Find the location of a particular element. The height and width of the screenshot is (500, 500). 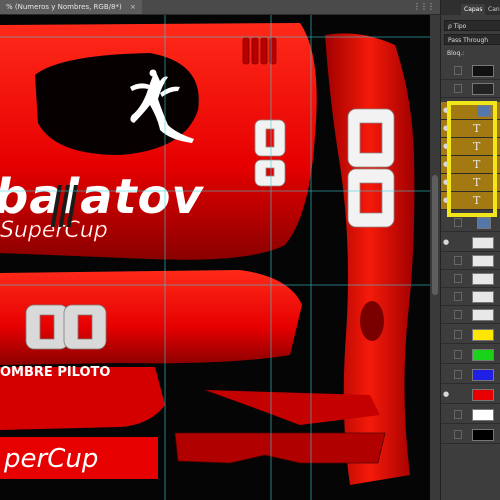

tab-channels: Canal is located at coordinates (492, 9).